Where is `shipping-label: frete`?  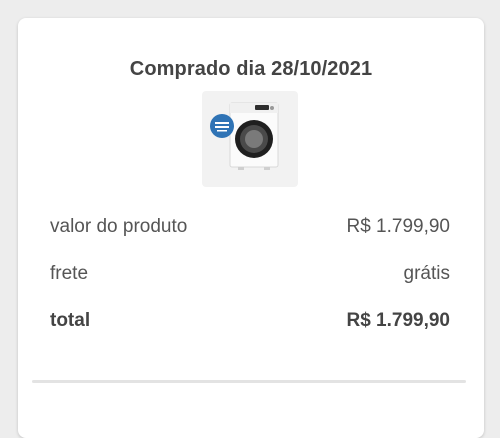 shipping-label: frete is located at coordinates (69, 273).